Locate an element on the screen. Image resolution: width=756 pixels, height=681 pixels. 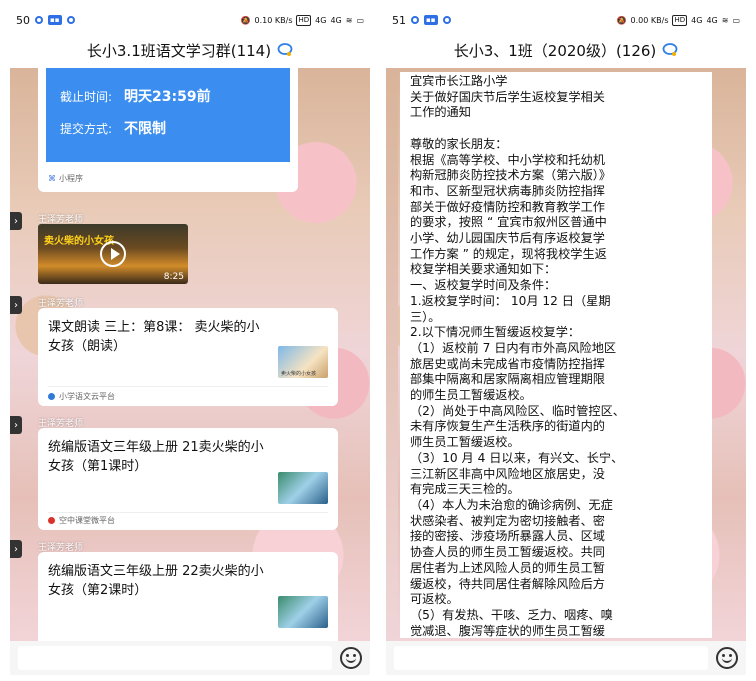
notice-line: 根据《高等学校、中小学校和托幼机 is located at coordinates (507, 159).